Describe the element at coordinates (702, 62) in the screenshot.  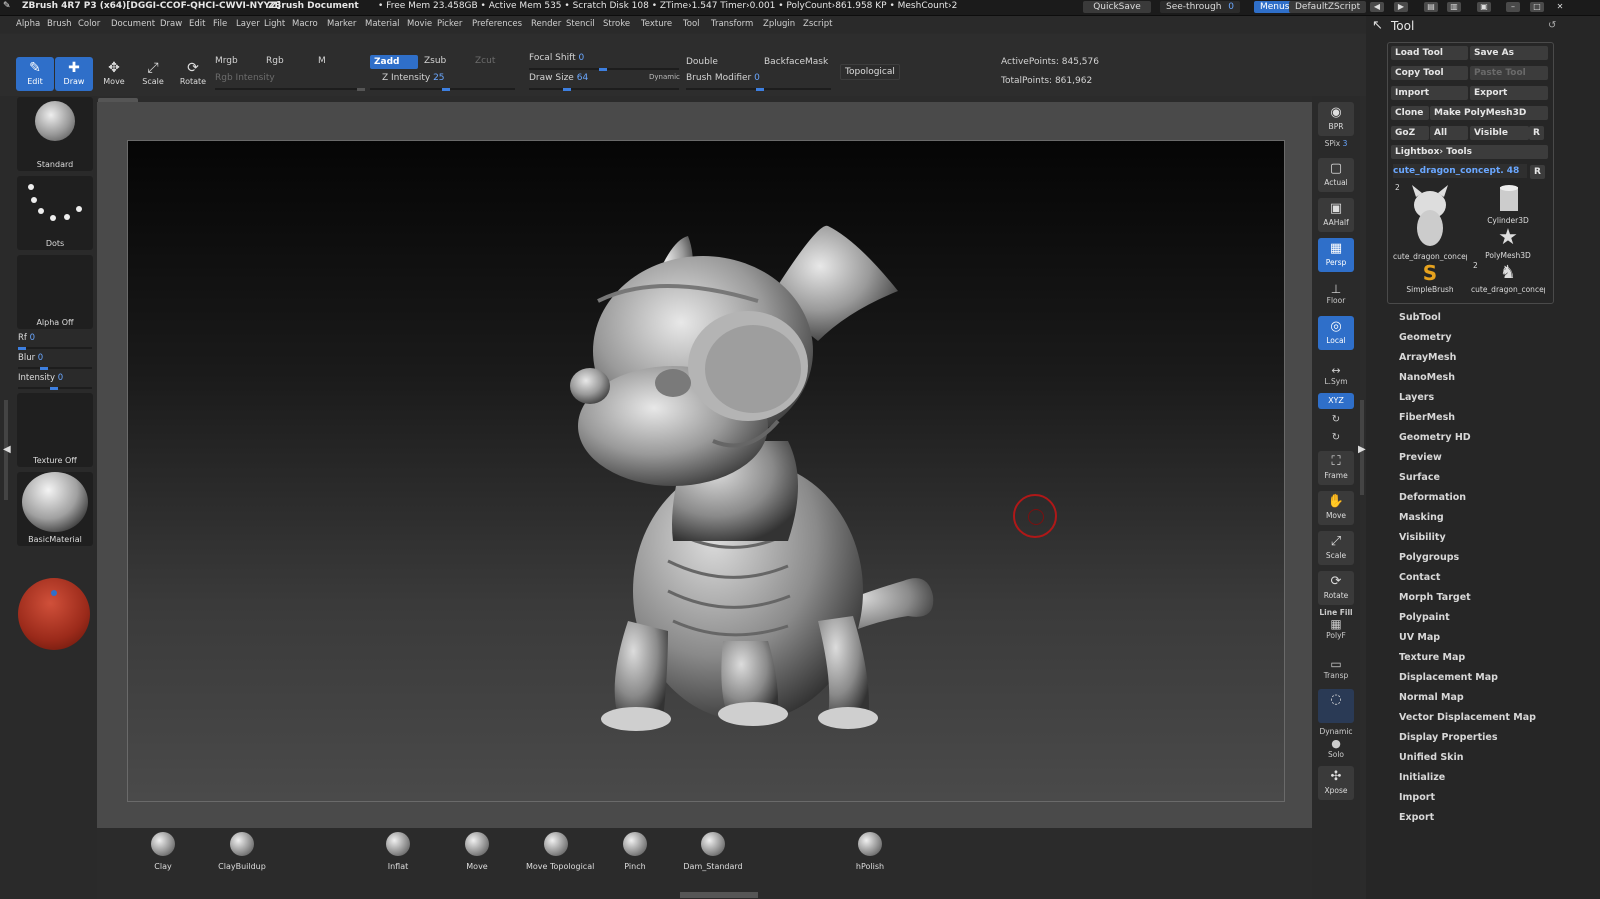
I see `double-toggle: Double` at that location.